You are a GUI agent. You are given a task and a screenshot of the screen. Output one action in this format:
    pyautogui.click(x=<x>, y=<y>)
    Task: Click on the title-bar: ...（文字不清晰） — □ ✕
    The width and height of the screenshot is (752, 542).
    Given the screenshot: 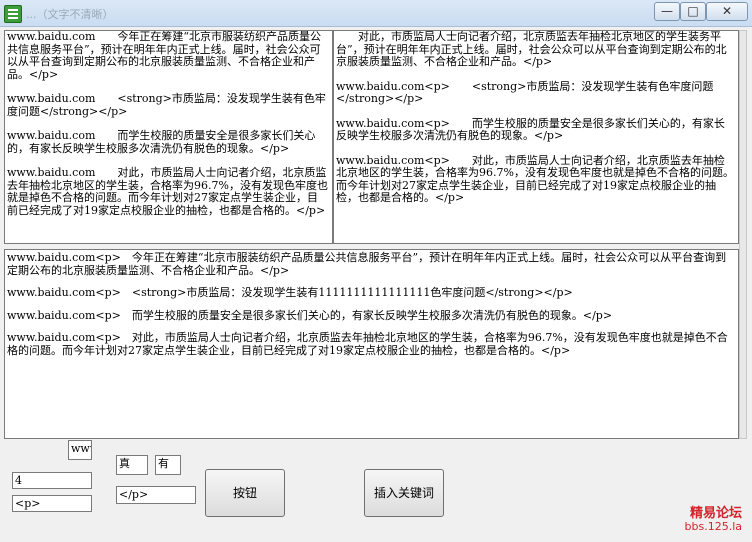 What is the action you would take?
    pyautogui.click(x=376, y=13)
    